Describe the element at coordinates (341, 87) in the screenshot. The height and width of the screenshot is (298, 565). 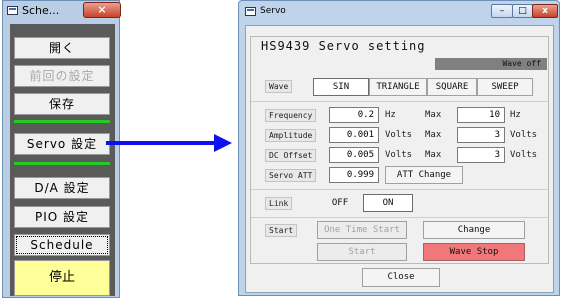
I see `wave-sin-option: SIN` at that location.